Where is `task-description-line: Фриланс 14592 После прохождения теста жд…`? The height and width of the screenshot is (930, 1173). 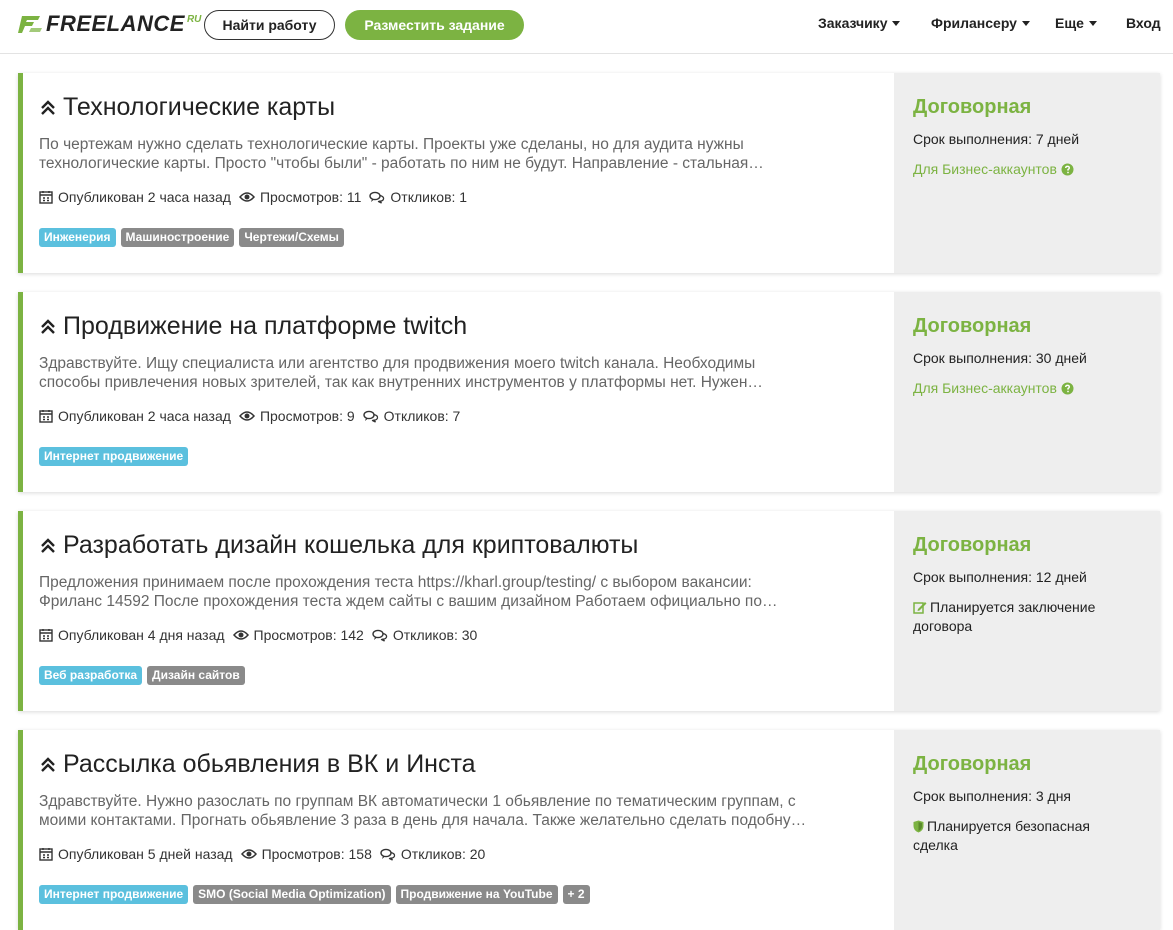 task-description-line: Фриланс 14592 После прохождения теста жд… is located at coordinates (408, 601).